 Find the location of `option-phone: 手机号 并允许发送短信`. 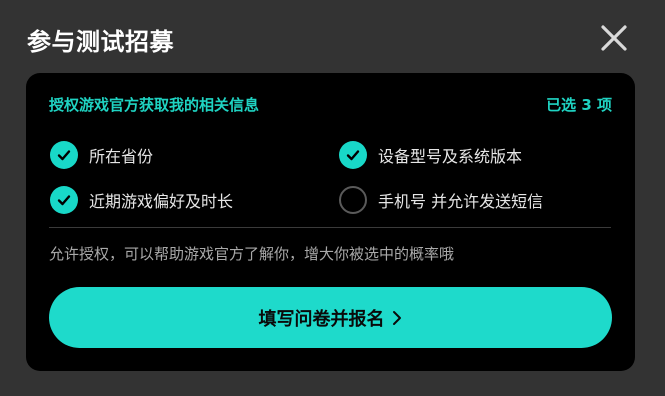

option-phone: 手机号 并允许发送短信 is located at coordinates (441, 200).